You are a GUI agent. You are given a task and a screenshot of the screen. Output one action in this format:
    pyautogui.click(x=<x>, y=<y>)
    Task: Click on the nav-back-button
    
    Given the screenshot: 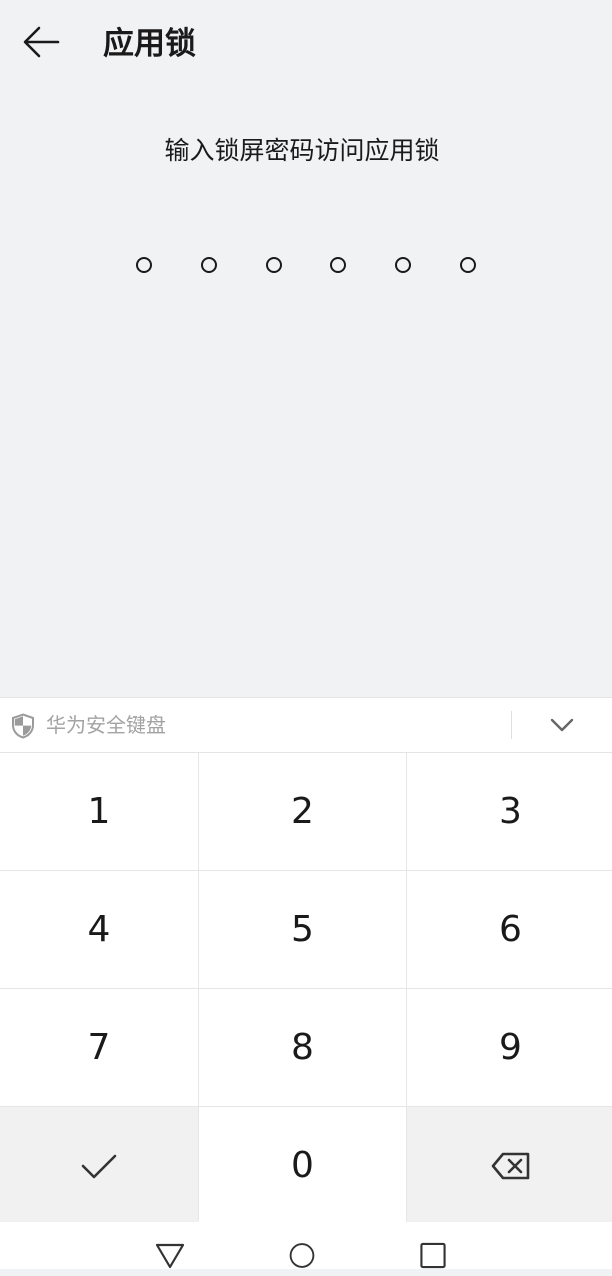 What is the action you would take?
    pyautogui.click(x=170, y=1259)
    